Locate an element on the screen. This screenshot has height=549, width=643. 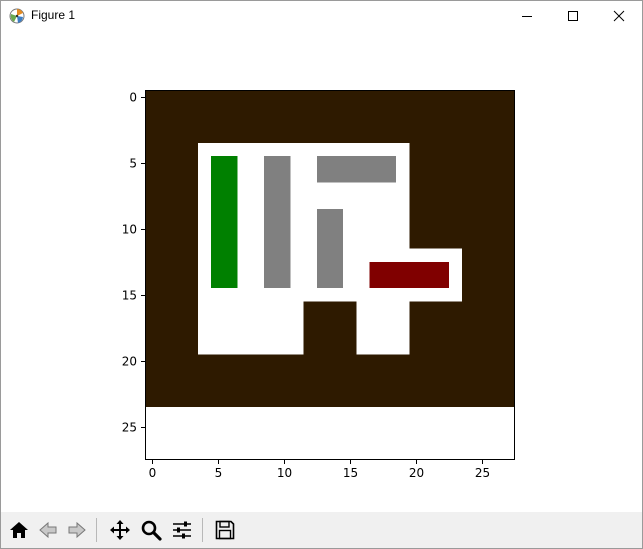
heatmap-region-gray-horizontal is located at coordinates (356, 169).